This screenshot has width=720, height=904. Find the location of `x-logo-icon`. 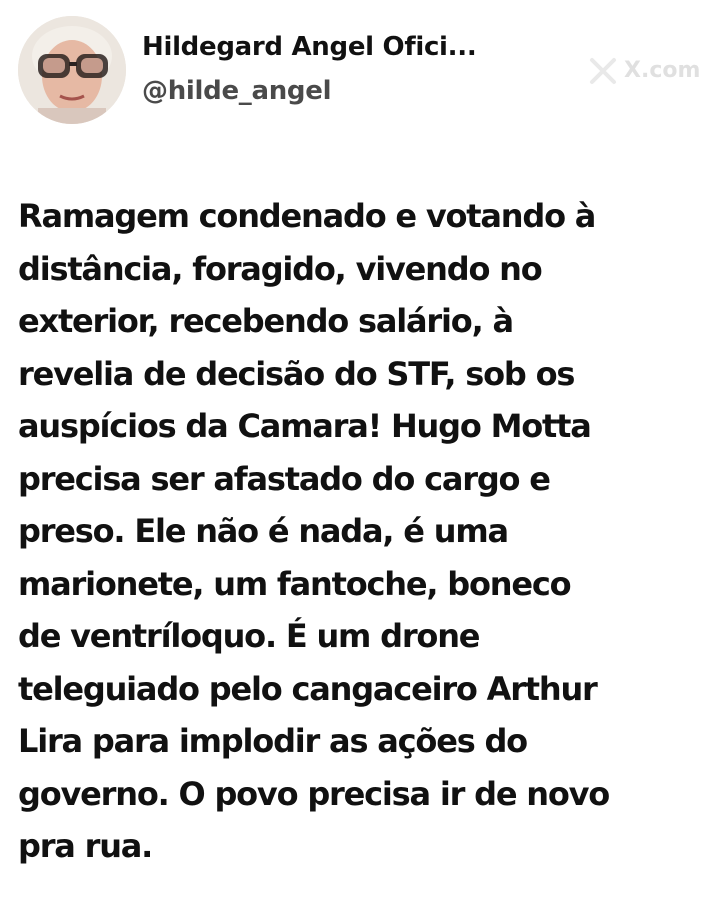

x-logo-icon is located at coordinates (603, 71).